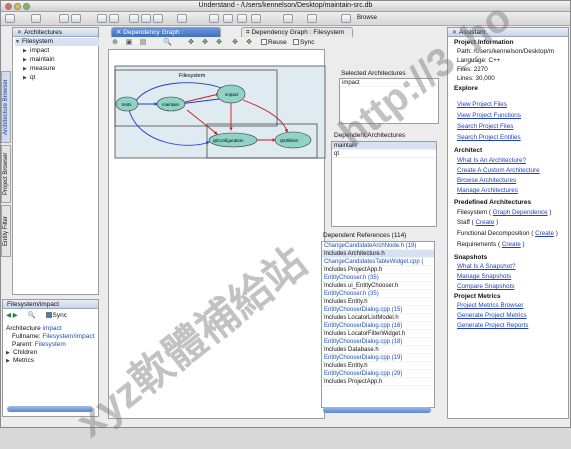  I want to click on zoom-icon: ⊕, so click(115, 42).